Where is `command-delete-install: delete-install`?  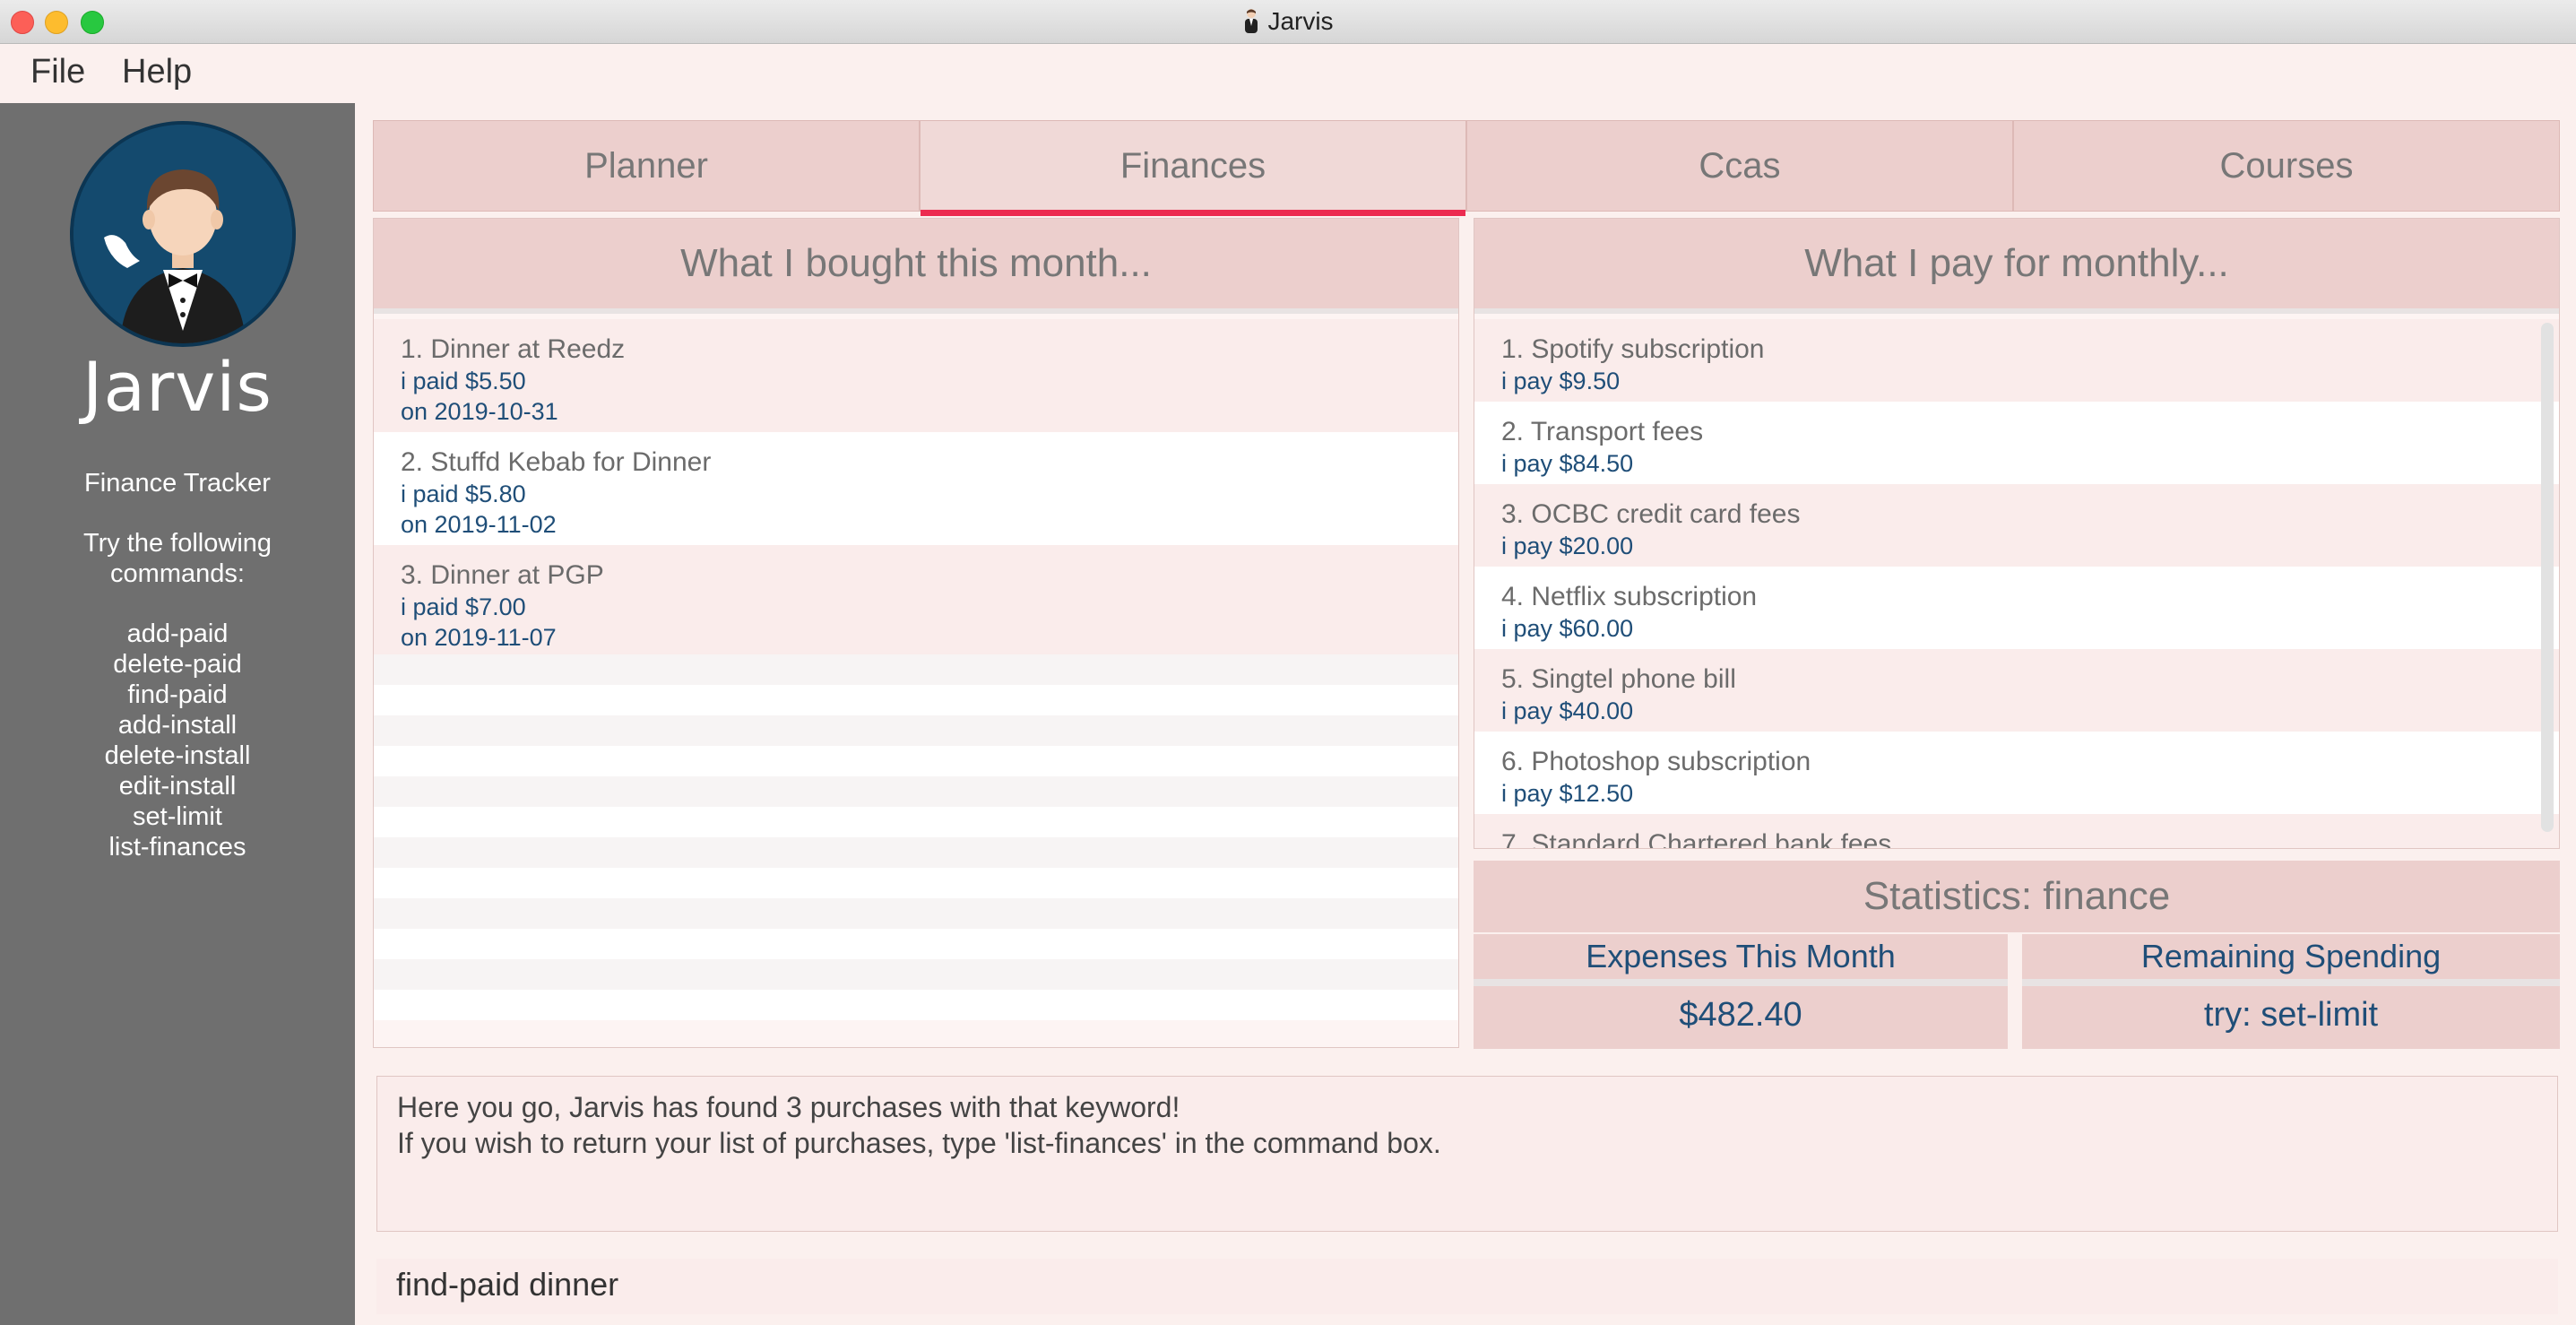 command-delete-install: delete-install is located at coordinates (177, 756).